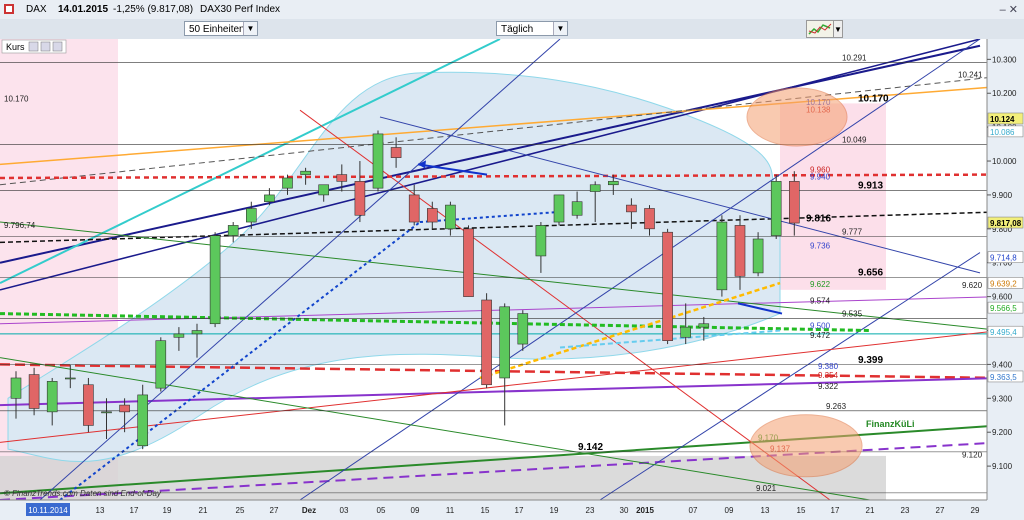 The height and width of the screenshot is (520, 1024). I want to click on x-tick-label: Dez, so click(309, 510).